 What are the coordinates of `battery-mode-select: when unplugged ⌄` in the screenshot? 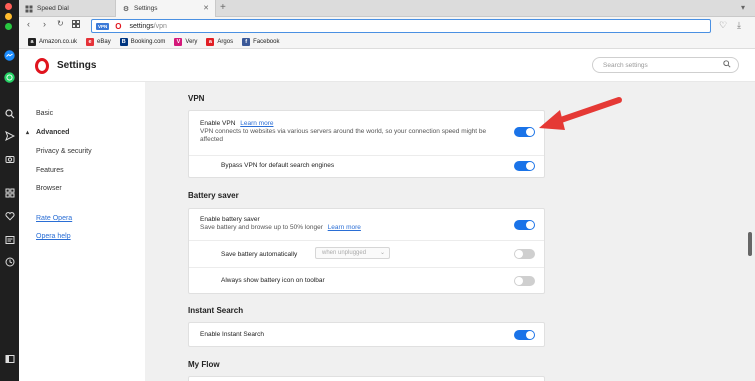 It's located at (352, 253).